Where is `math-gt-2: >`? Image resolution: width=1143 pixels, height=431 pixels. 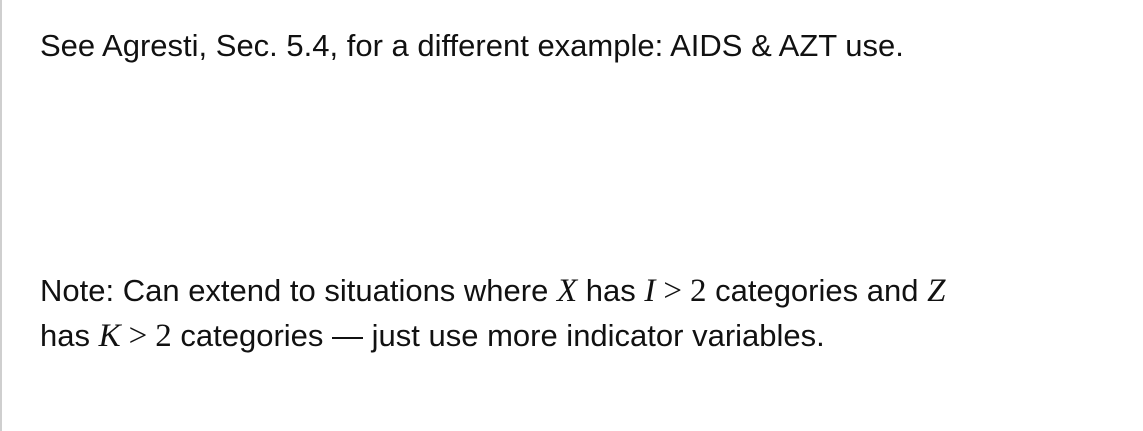 math-gt-2: > is located at coordinates (138, 336).